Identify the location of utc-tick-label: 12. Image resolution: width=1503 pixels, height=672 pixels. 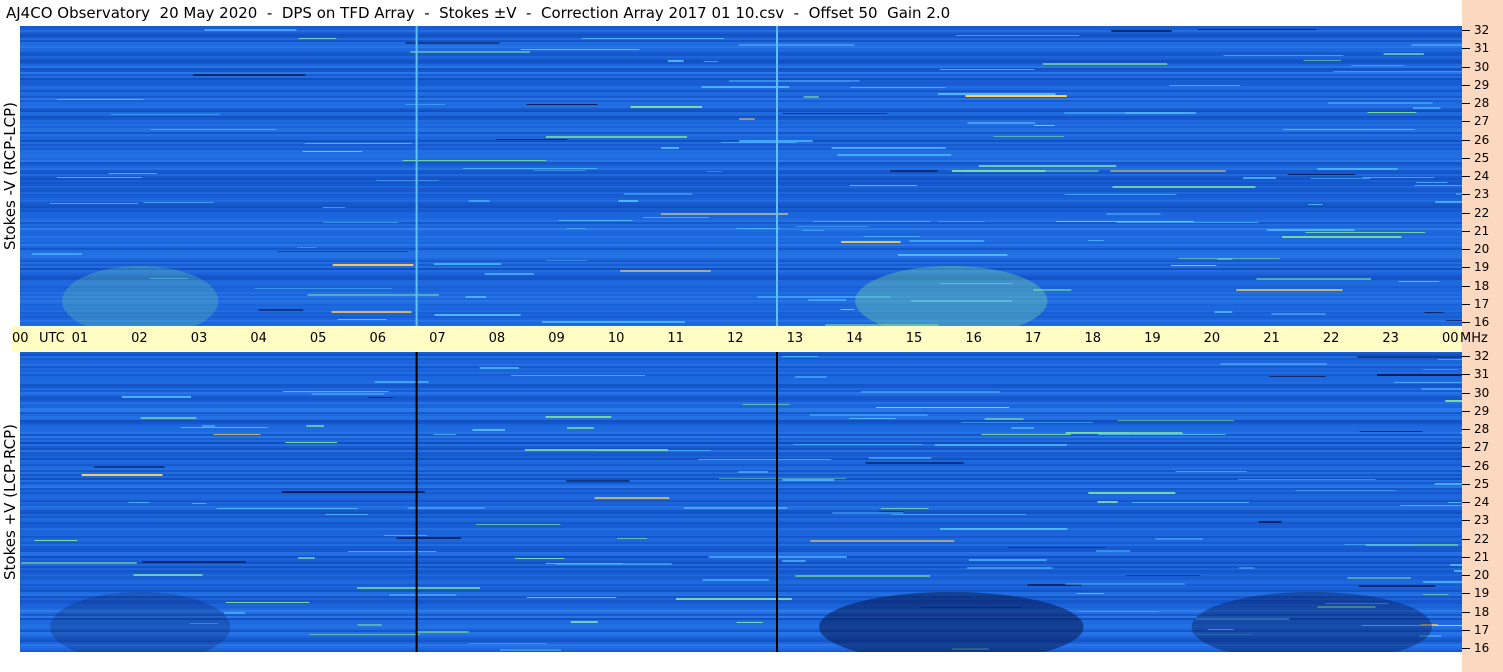
(735, 338).